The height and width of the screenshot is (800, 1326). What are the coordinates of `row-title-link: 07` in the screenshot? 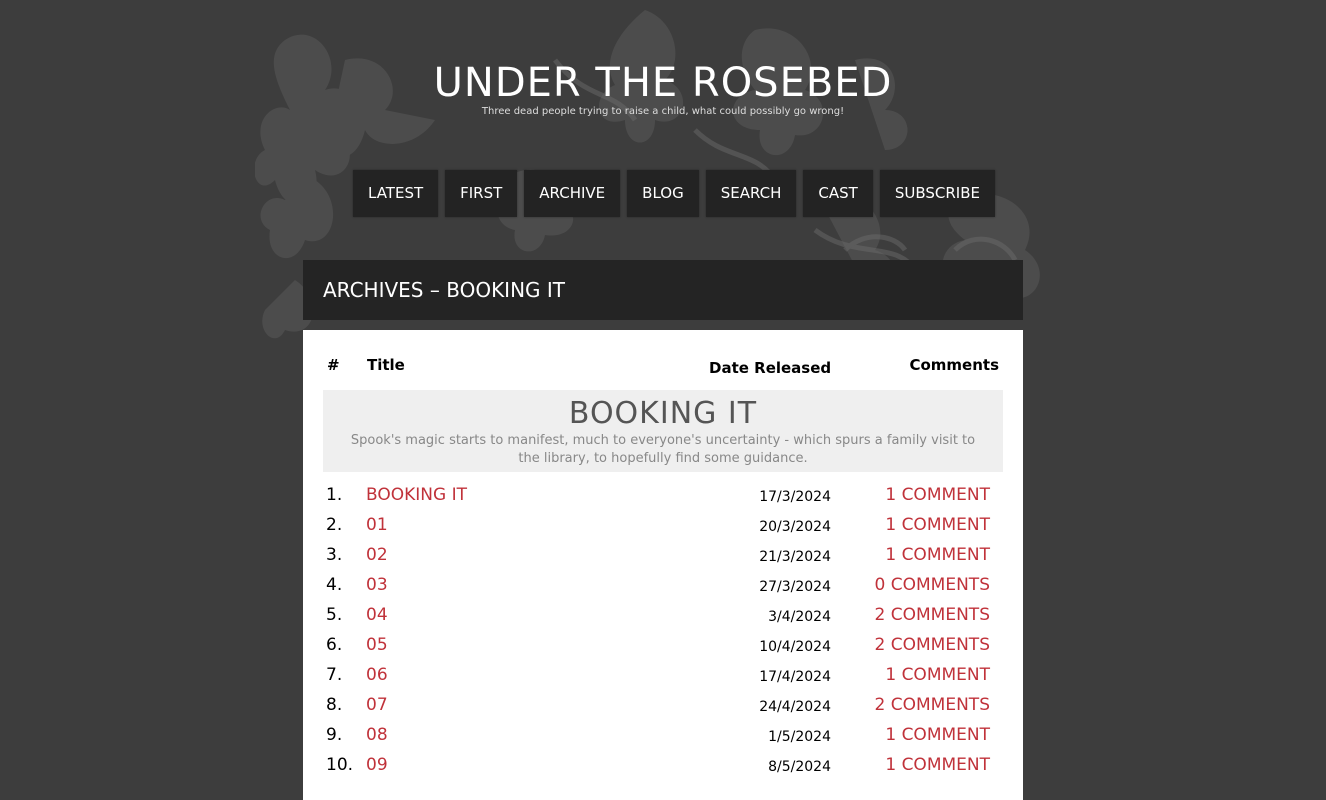 It's located at (377, 705).